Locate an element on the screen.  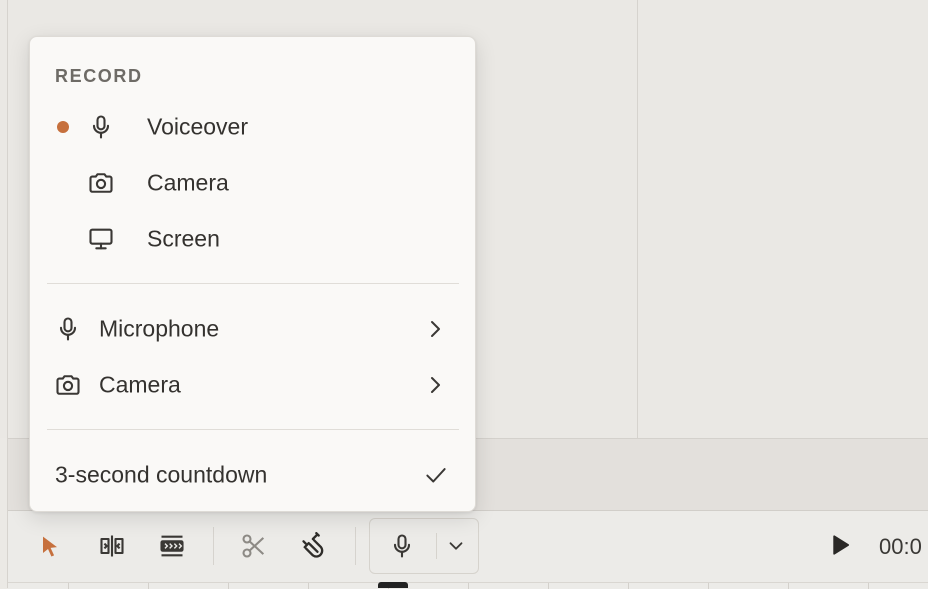
trim-icon is located at coordinates (172, 546).